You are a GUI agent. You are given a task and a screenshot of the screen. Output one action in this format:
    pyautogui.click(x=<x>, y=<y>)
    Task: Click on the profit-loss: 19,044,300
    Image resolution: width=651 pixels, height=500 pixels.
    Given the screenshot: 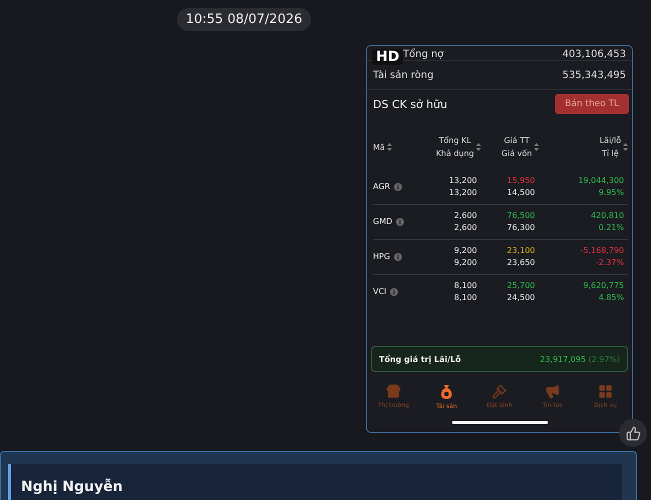 What is the action you would take?
    pyautogui.click(x=601, y=181)
    